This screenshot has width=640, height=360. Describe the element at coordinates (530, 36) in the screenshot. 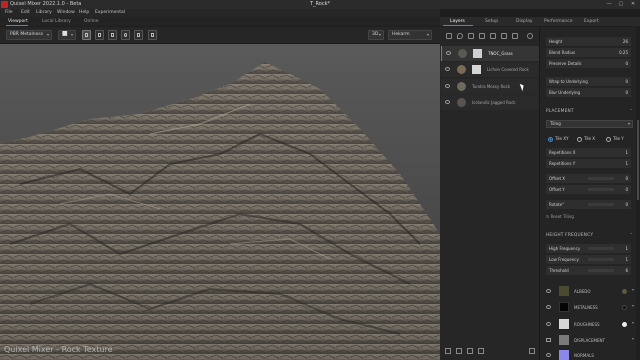

I see `settings-icon` at that location.